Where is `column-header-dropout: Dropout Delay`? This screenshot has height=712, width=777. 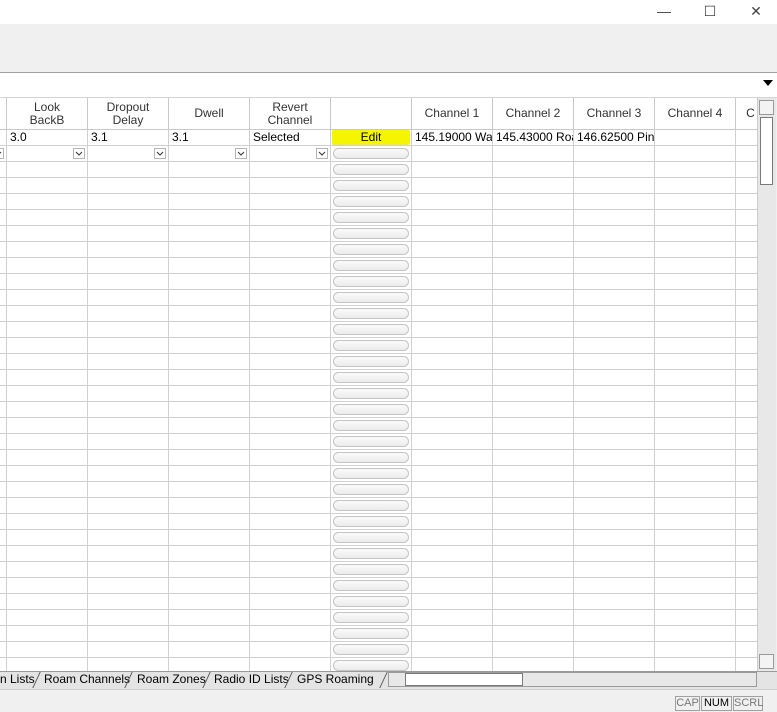 column-header-dropout: Dropout Delay is located at coordinates (128, 114).